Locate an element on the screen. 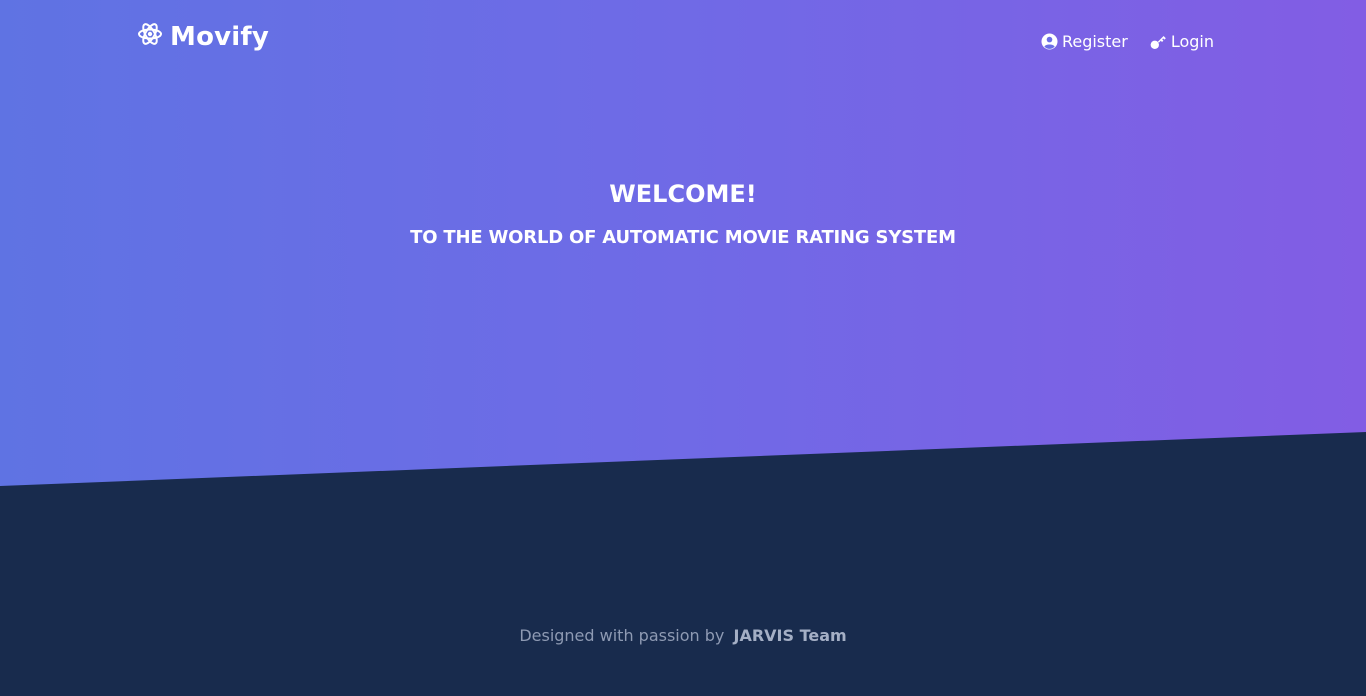  footer-team: JARVIS Team is located at coordinates (790, 635).